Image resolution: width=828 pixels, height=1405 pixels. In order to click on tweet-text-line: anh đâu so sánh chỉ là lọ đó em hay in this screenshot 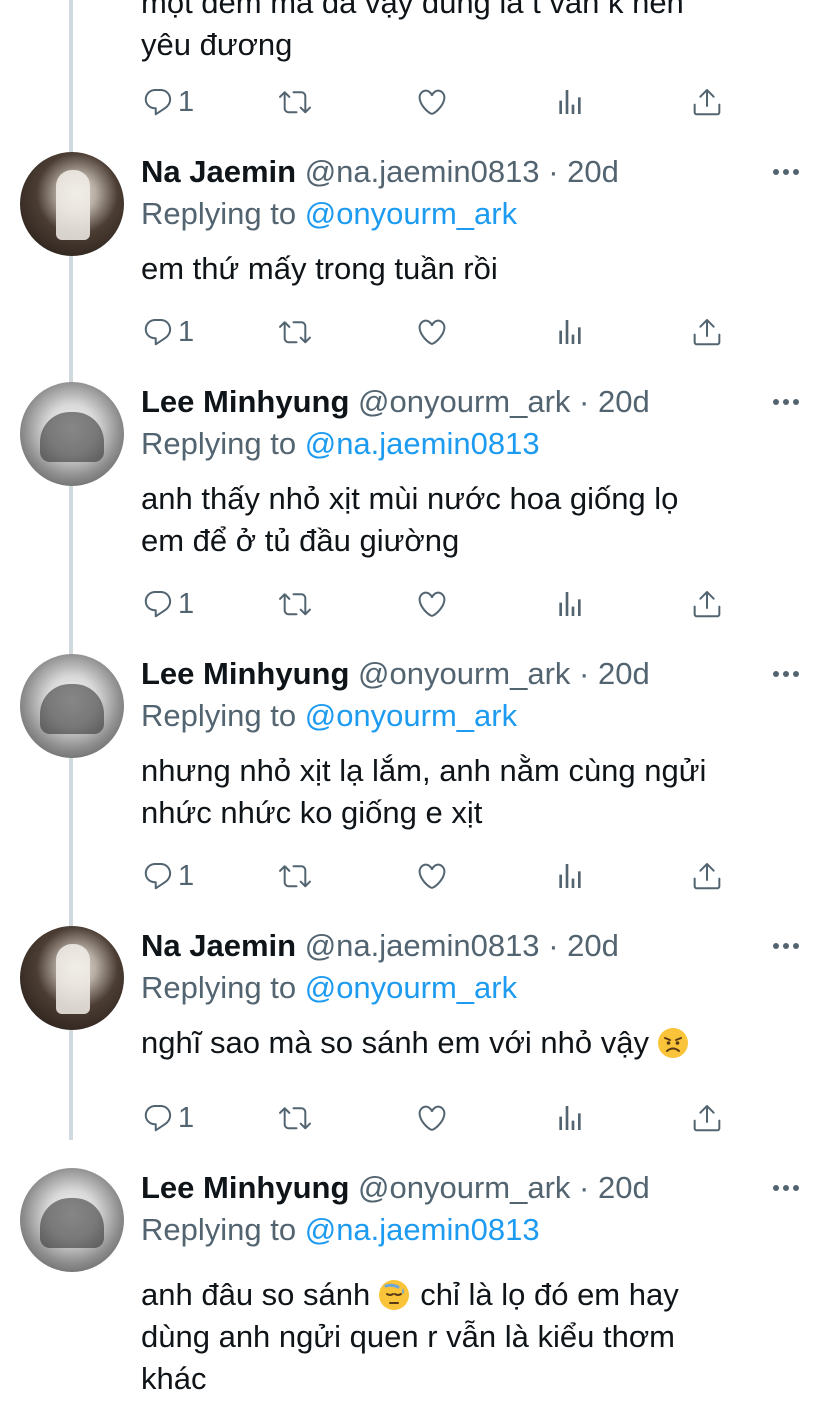, I will do `click(476, 1295)`.